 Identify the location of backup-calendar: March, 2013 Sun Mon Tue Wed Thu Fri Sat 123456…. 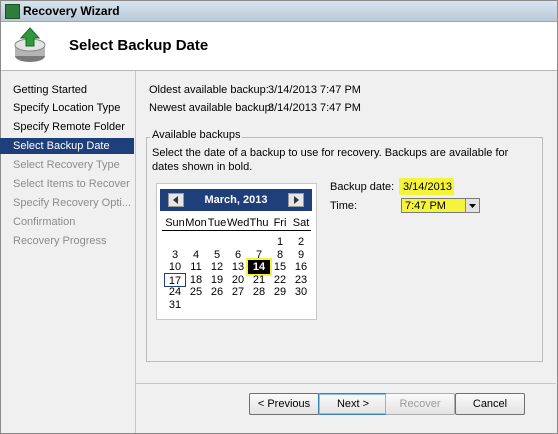
(236, 251).